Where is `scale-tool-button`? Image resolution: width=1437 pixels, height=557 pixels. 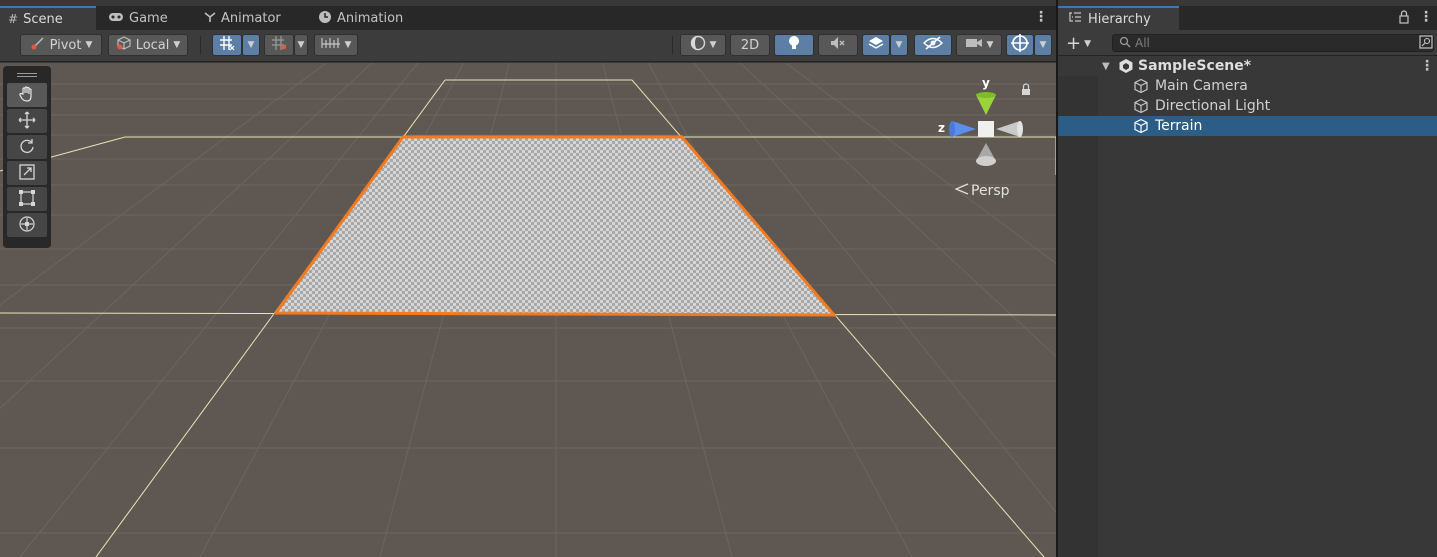 scale-tool-button is located at coordinates (27, 173).